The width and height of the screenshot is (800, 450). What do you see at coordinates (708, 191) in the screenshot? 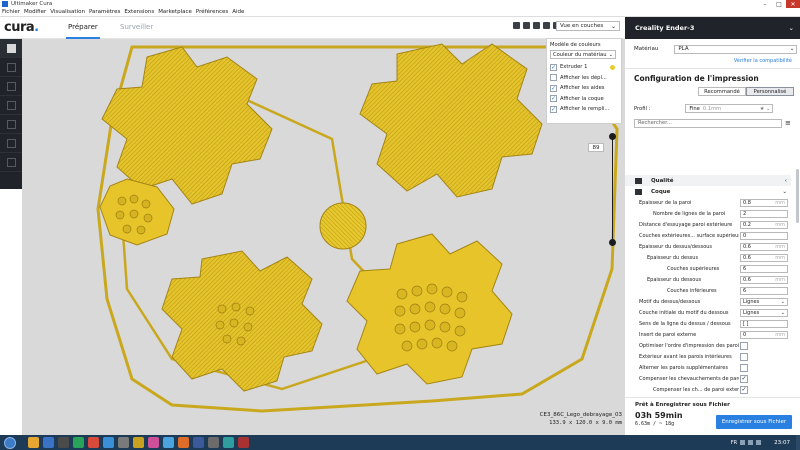
I see `category-shell: Coque ⌄` at bounding box center [708, 191].